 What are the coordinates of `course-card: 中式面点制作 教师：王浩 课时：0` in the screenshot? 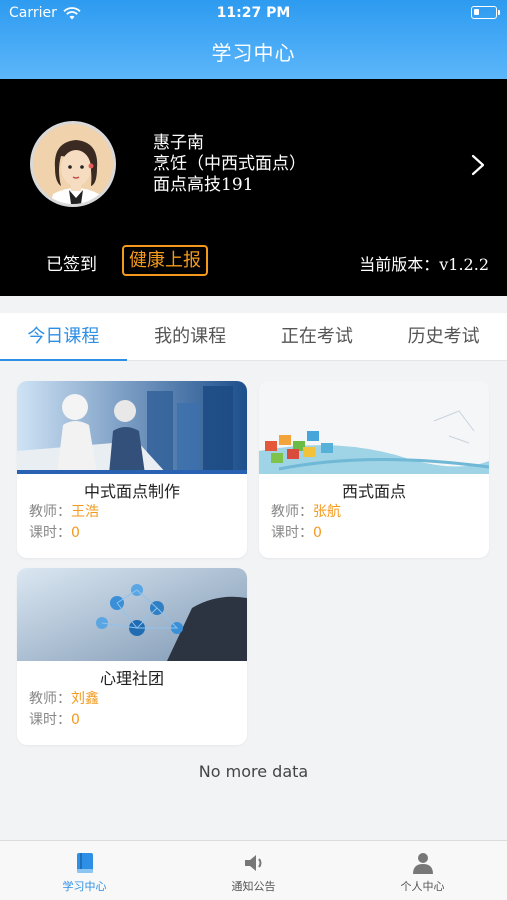 It's located at (132, 469).